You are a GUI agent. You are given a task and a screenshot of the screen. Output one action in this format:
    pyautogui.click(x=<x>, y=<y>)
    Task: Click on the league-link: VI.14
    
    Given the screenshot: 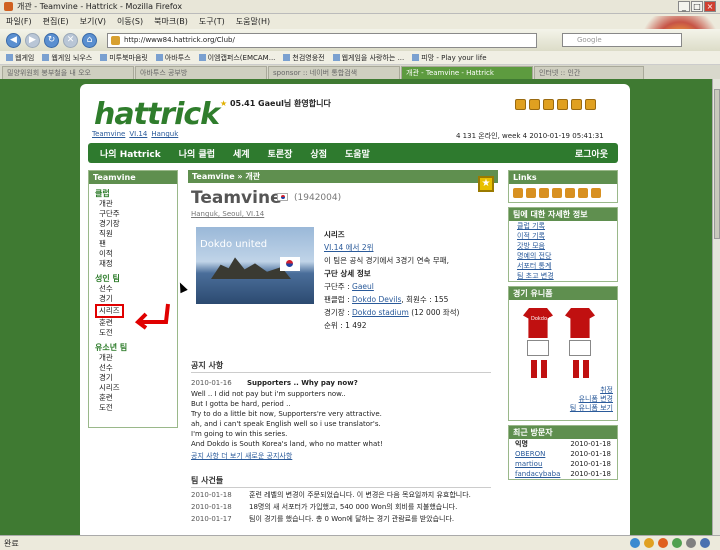 What is the action you would take?
    pyautogui.click(x=138, y=134)
    